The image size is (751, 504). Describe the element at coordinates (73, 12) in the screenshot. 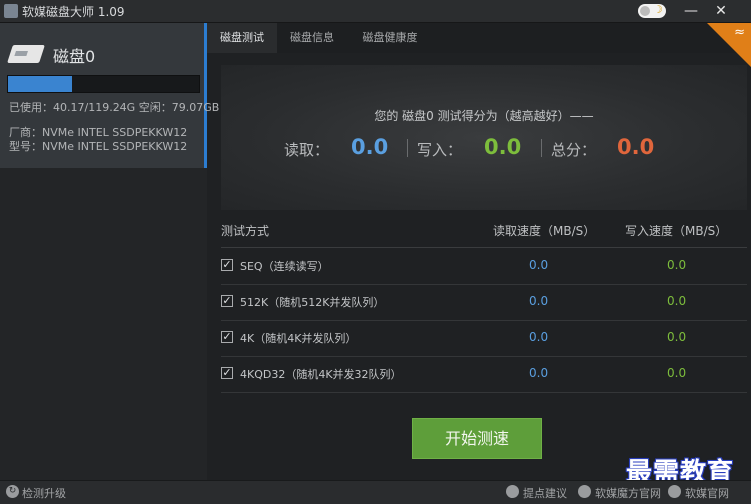

I see `window-title: 软媒磁盘大师 1.09` at that location.